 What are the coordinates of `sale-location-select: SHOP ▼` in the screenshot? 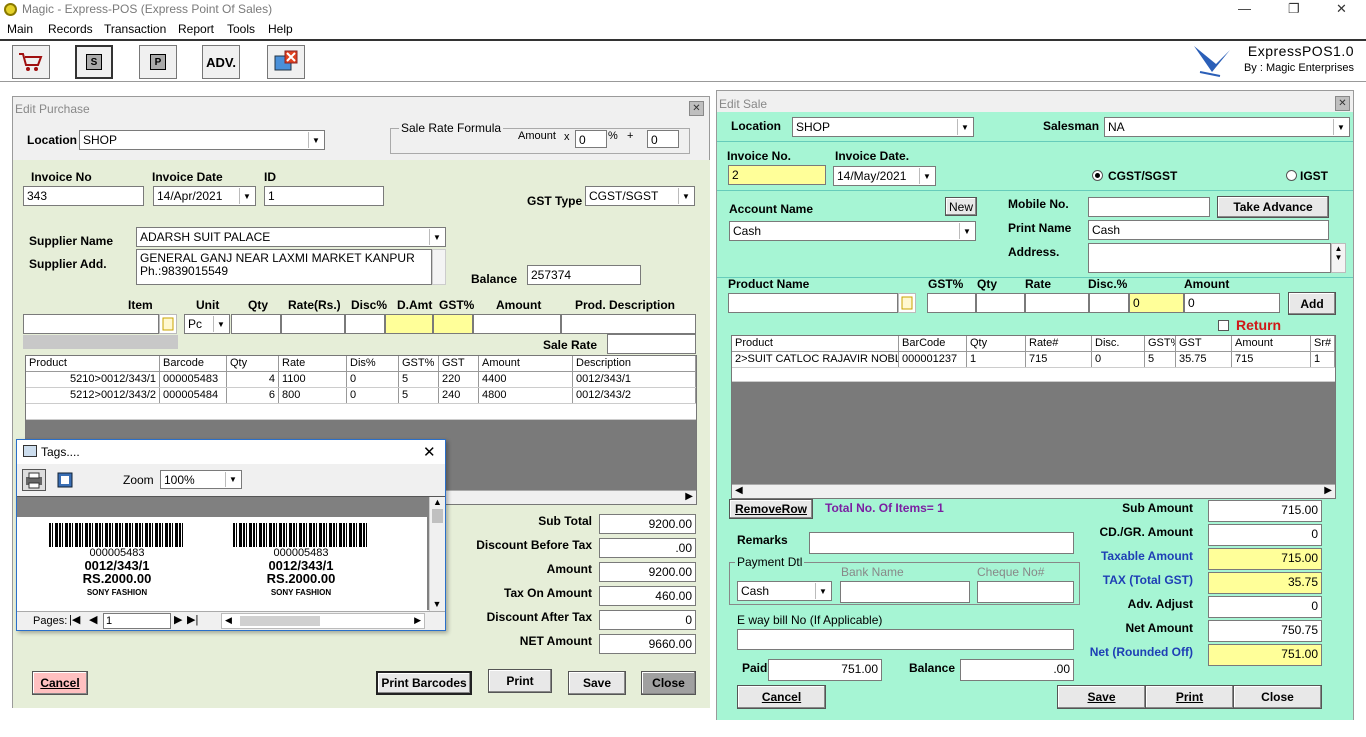 It's located at (883, 127).